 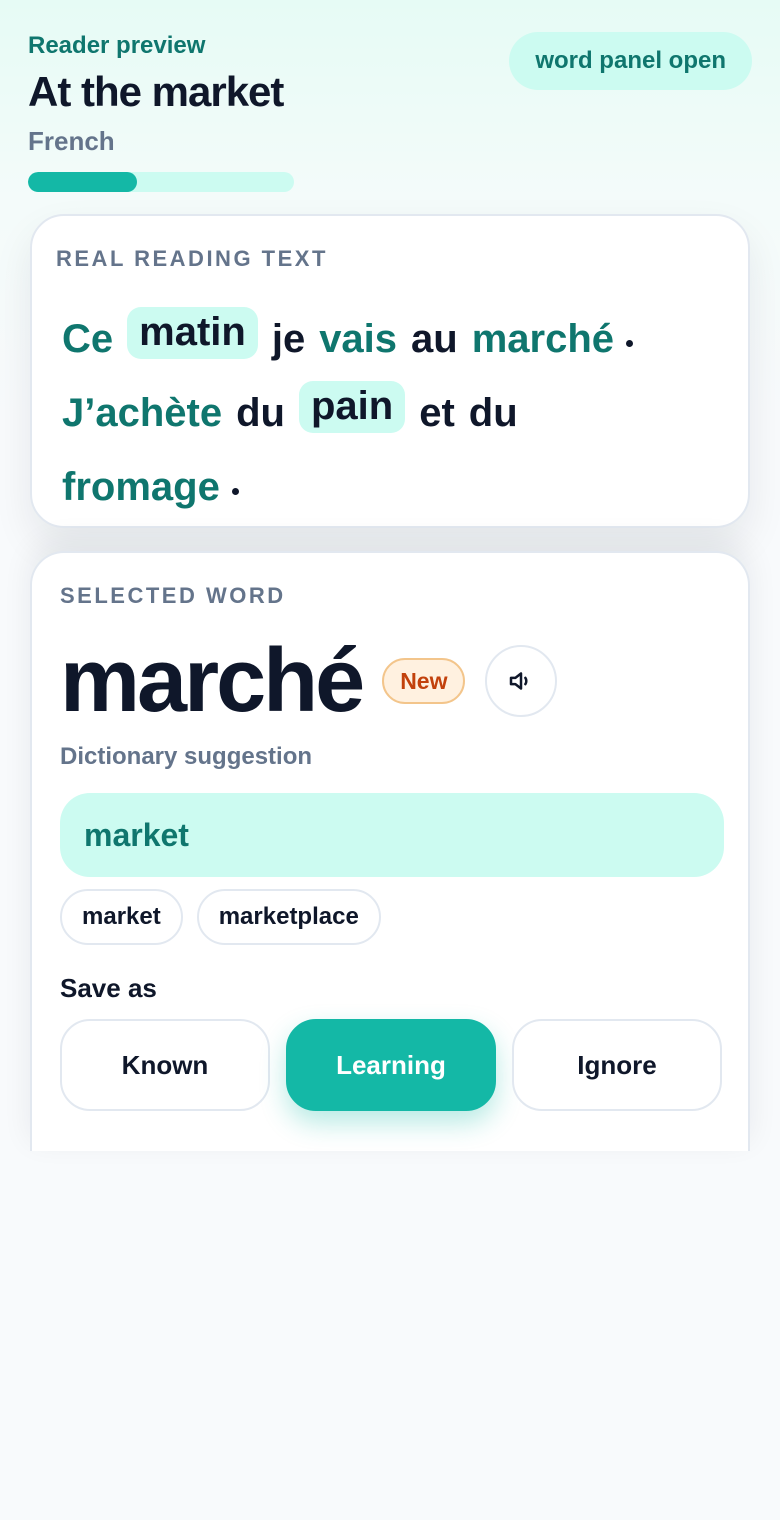 I want to click on page-title: At the market, so click(x=156, y=91).